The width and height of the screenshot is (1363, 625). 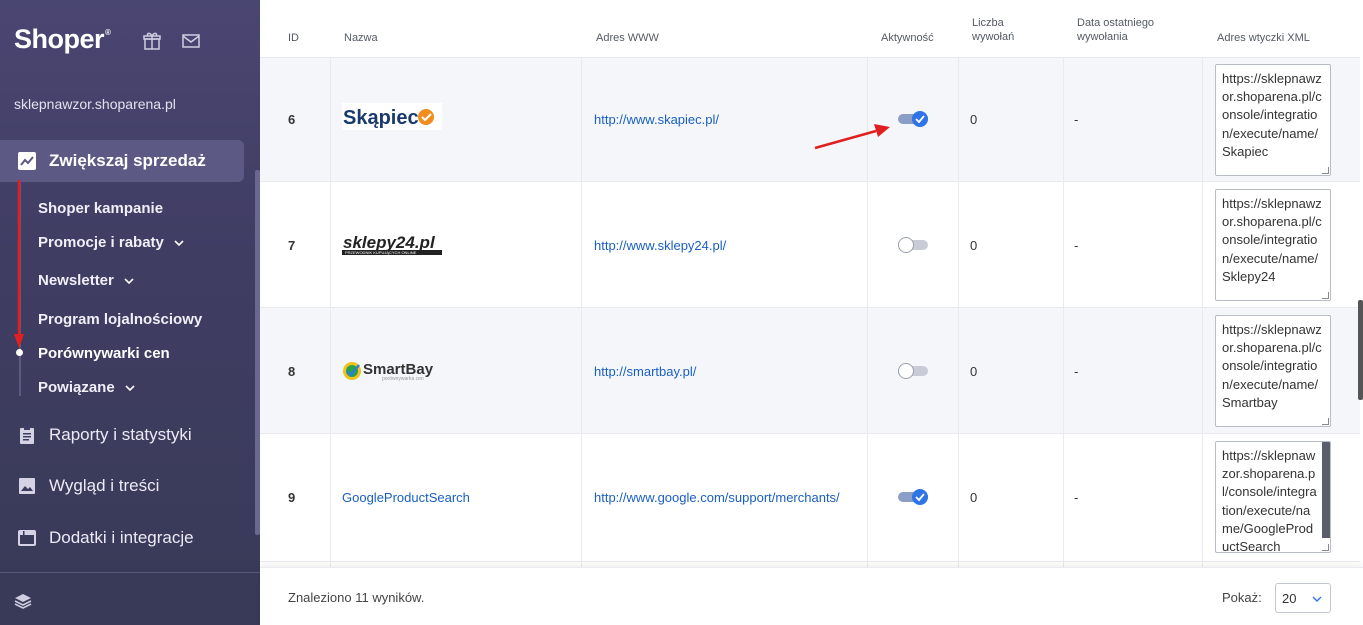 I want to click on gift-icon, so click(x=152, y=41).